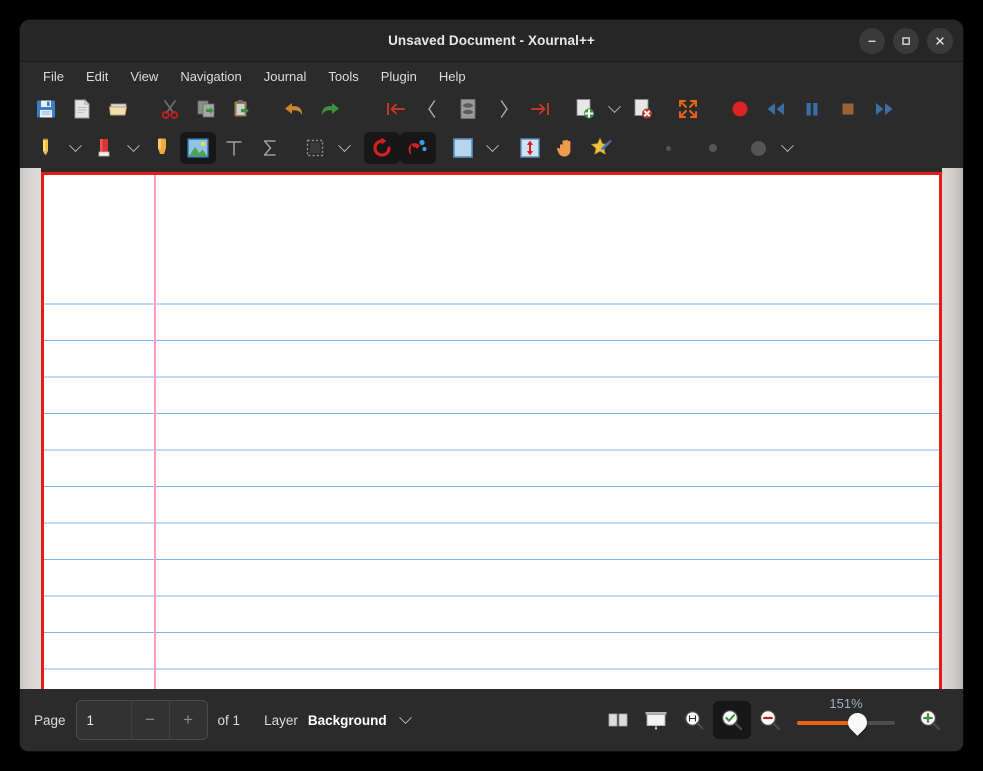 The image size is (983, 771). What do you see at coordinates (206, 109) in the screenshot?
I see `copy-button` at bounding box center [206, 109].